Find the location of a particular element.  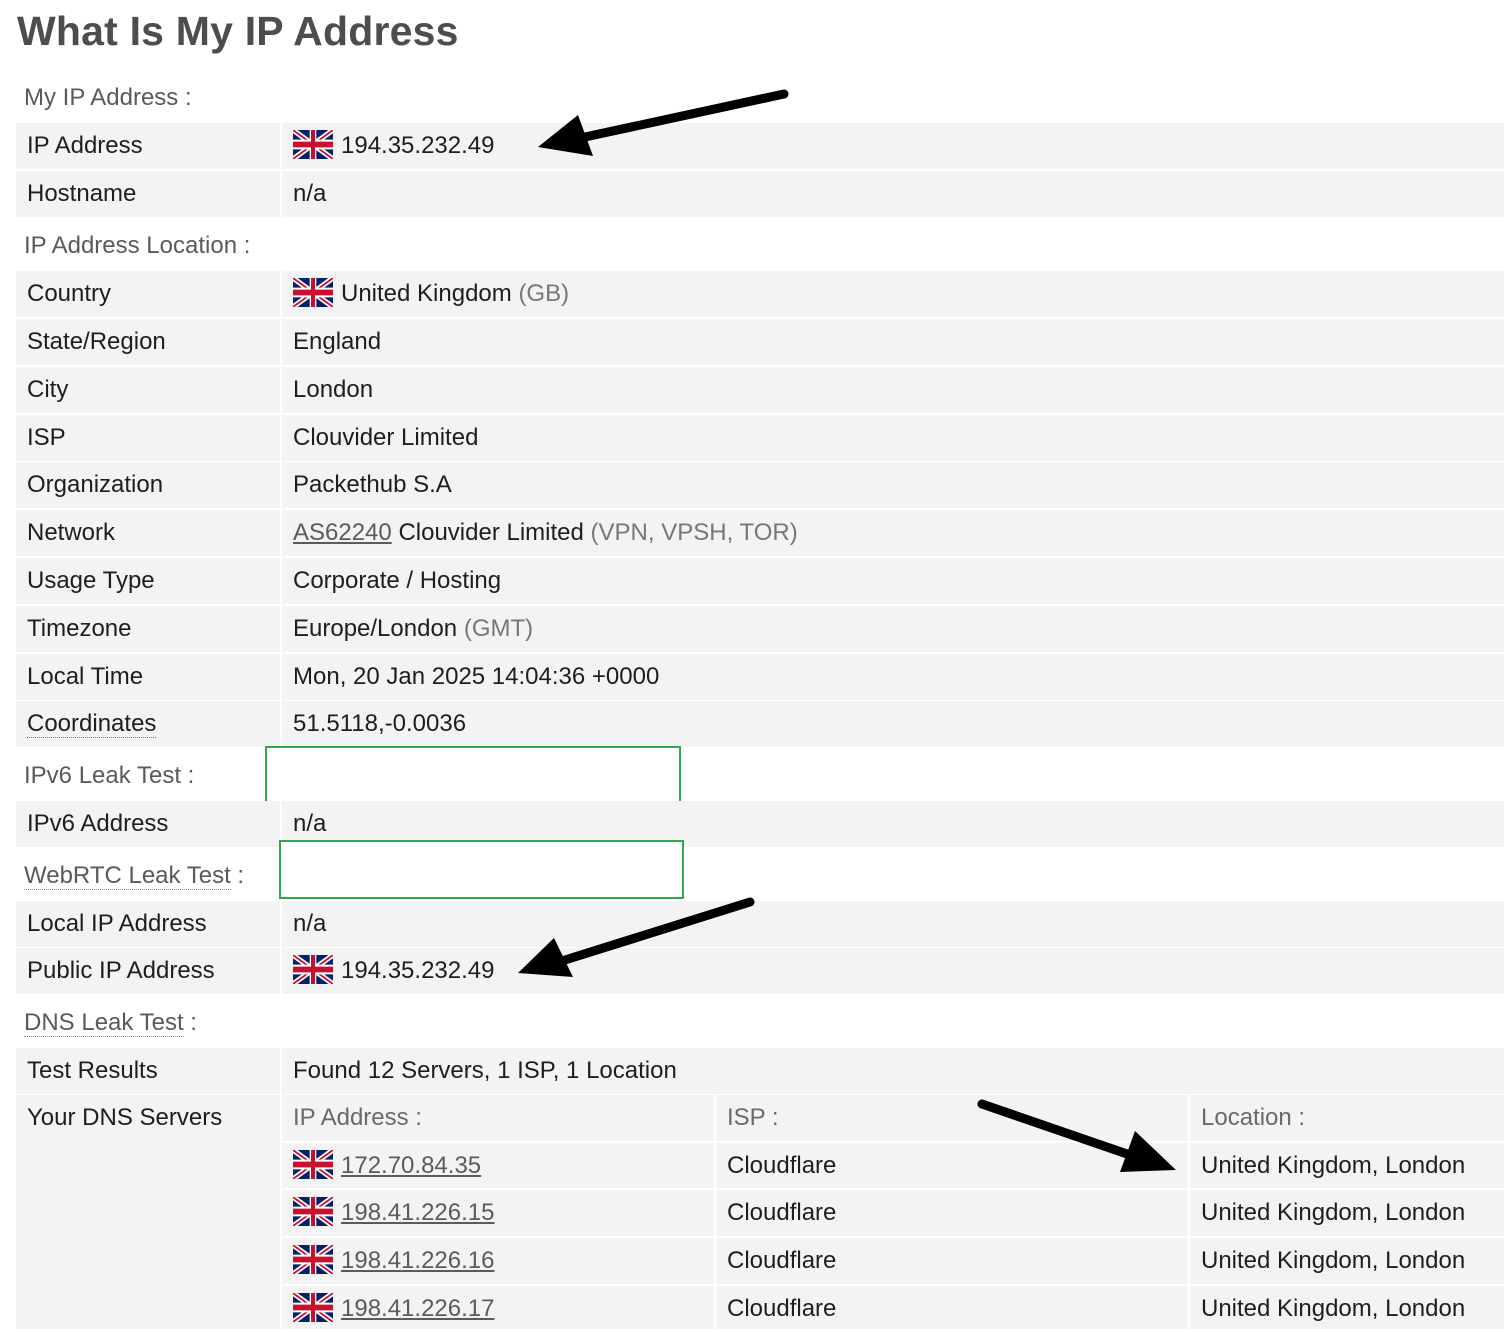

network-label: Network is located at coordinates (71, 532).